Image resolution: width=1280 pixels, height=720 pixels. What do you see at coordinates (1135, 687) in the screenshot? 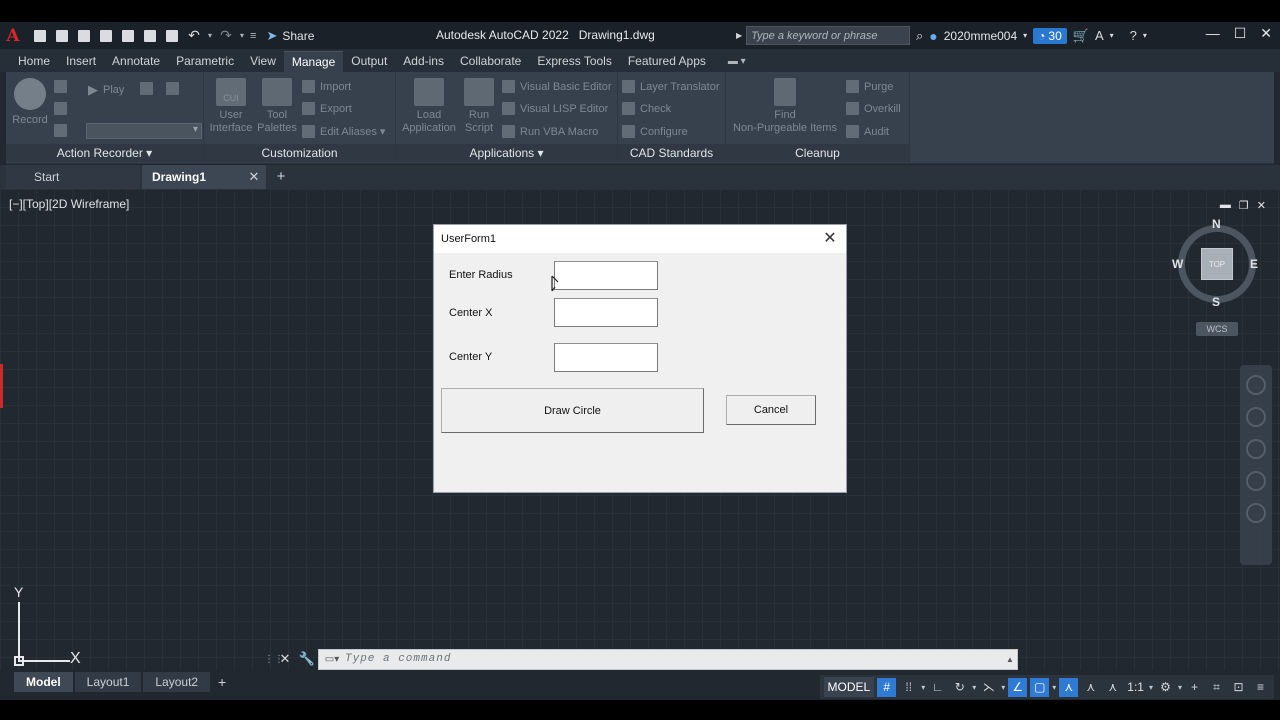
I see `annotation-scale-value: 1:1` at bounding box center [1135, 687].